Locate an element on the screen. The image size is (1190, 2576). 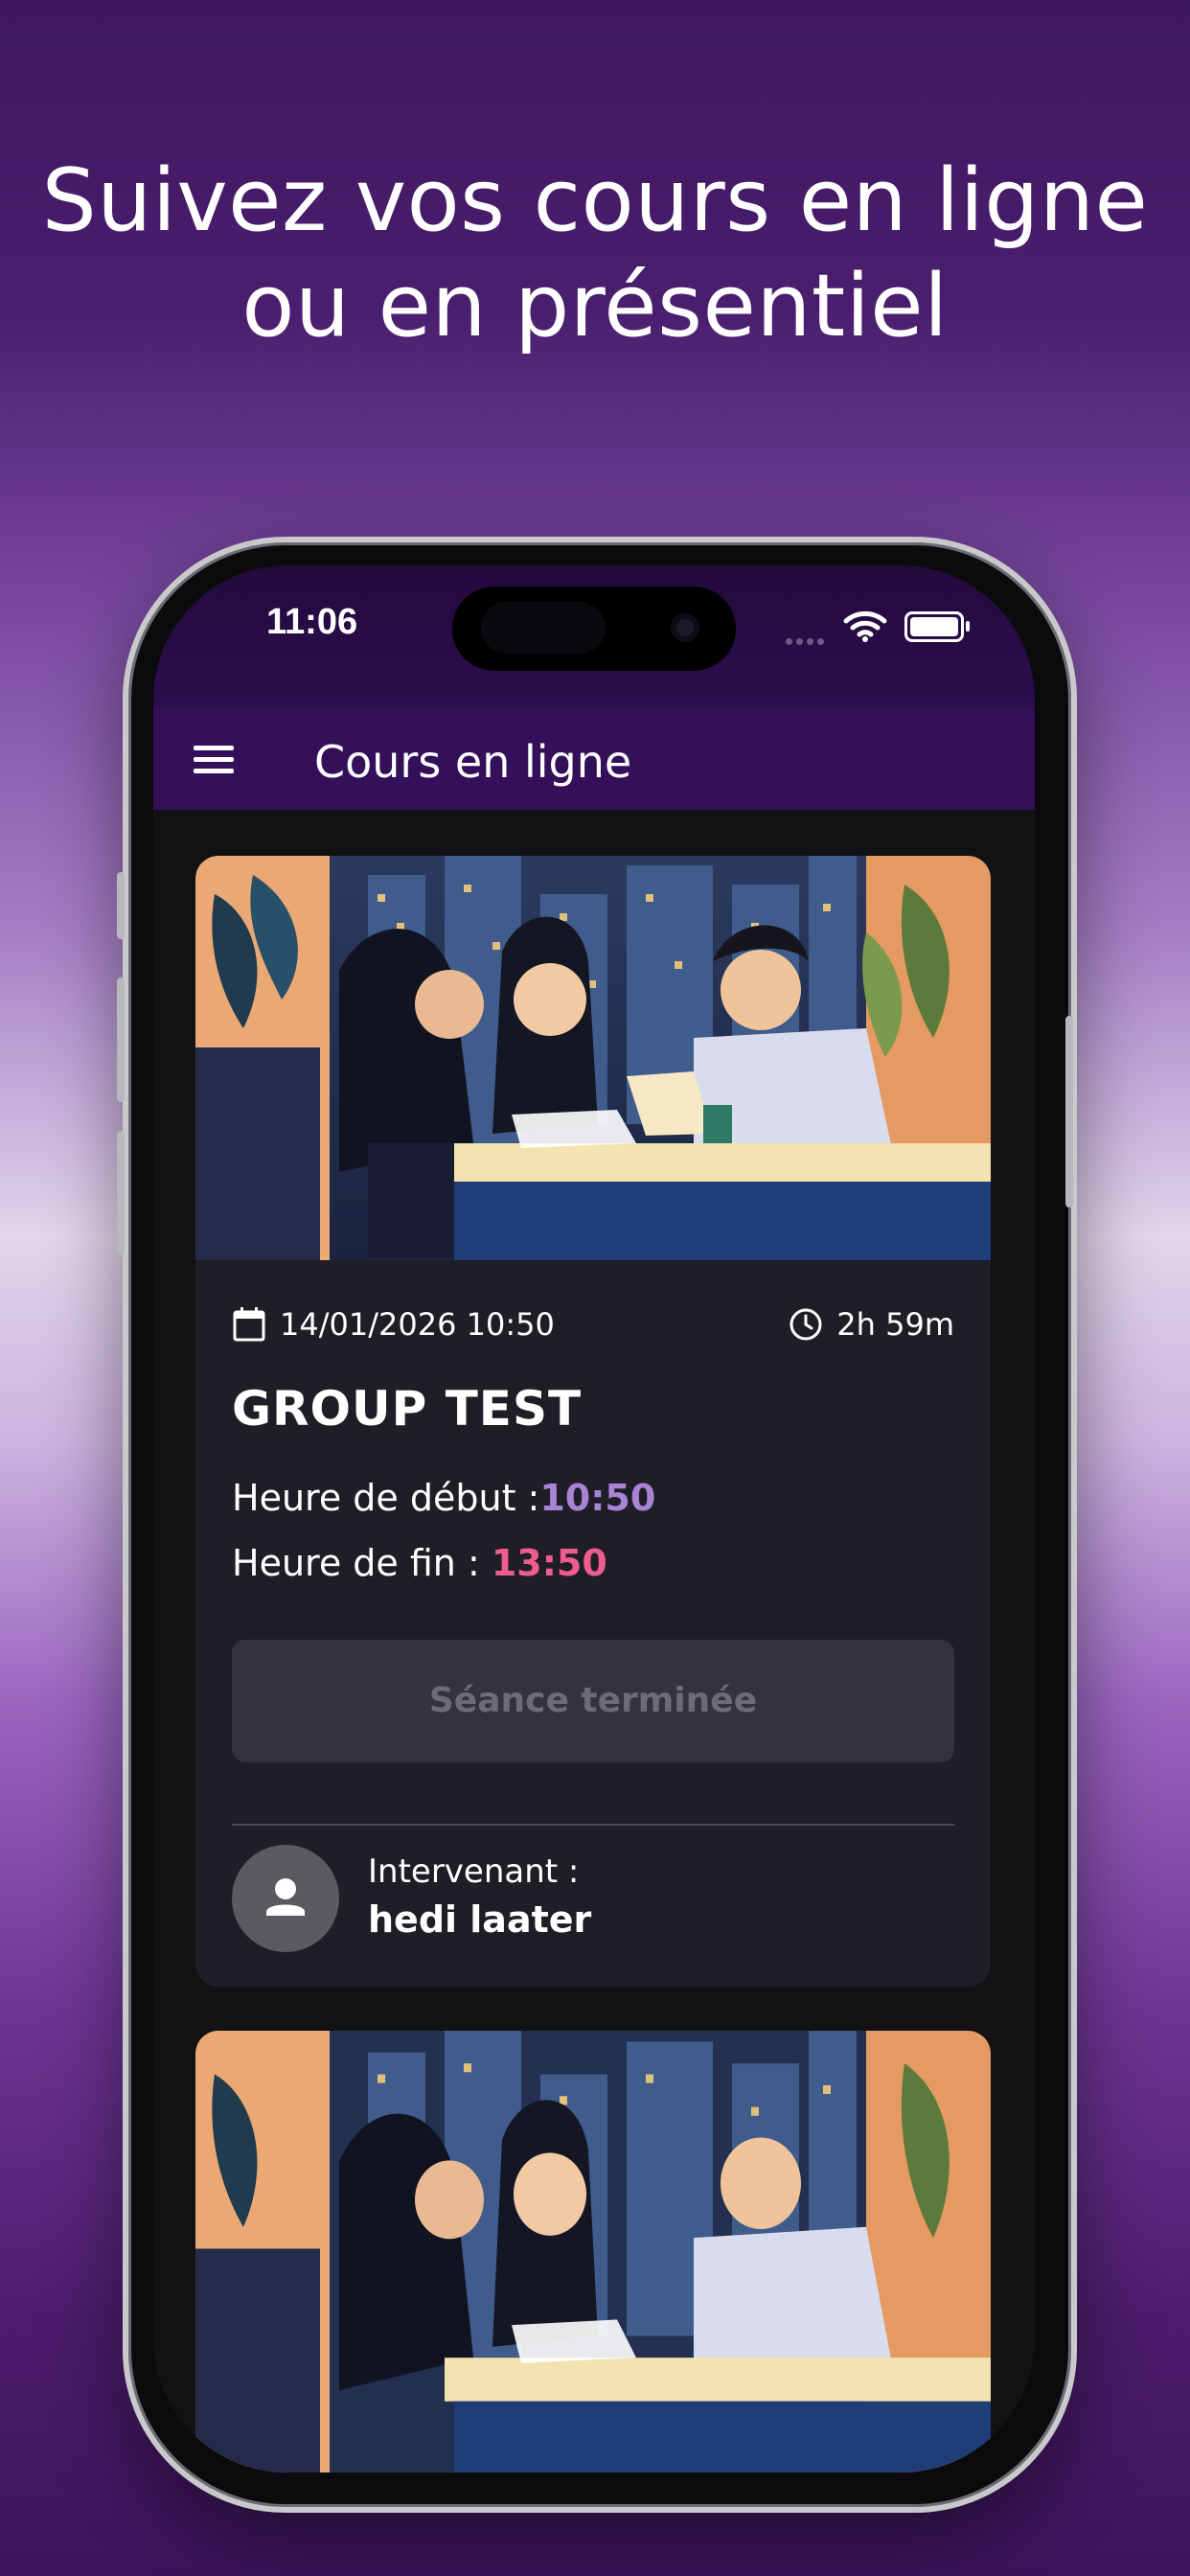
hamburger-menu-icon is located at coordinates (215, 760).